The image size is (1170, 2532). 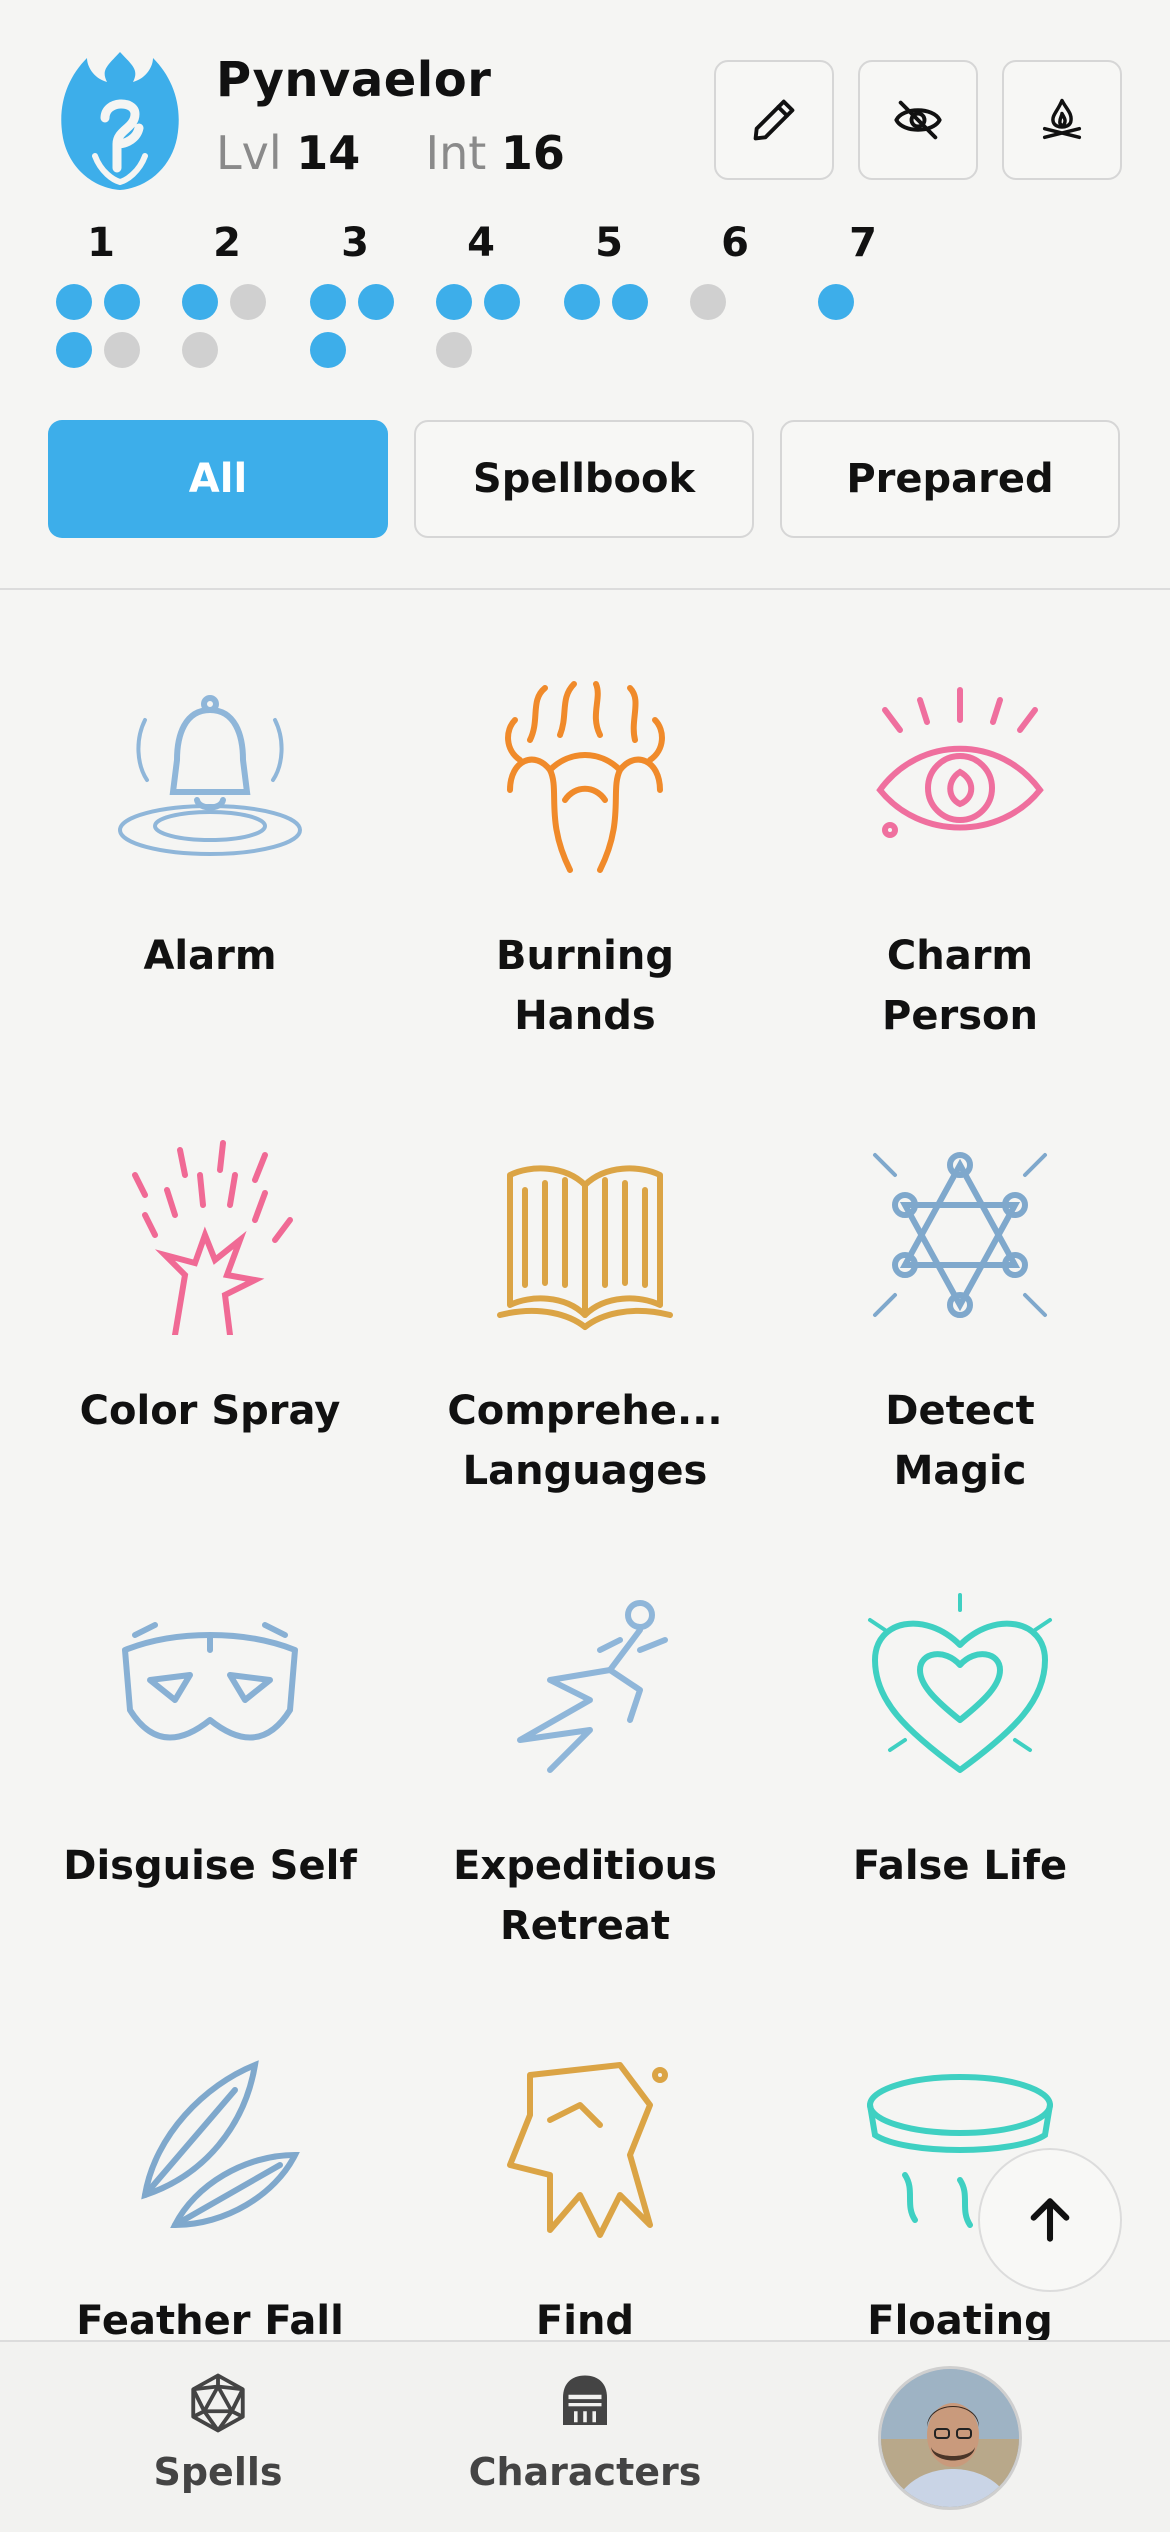 I want to click on long-rest-button, so click(x=1062, y=120).